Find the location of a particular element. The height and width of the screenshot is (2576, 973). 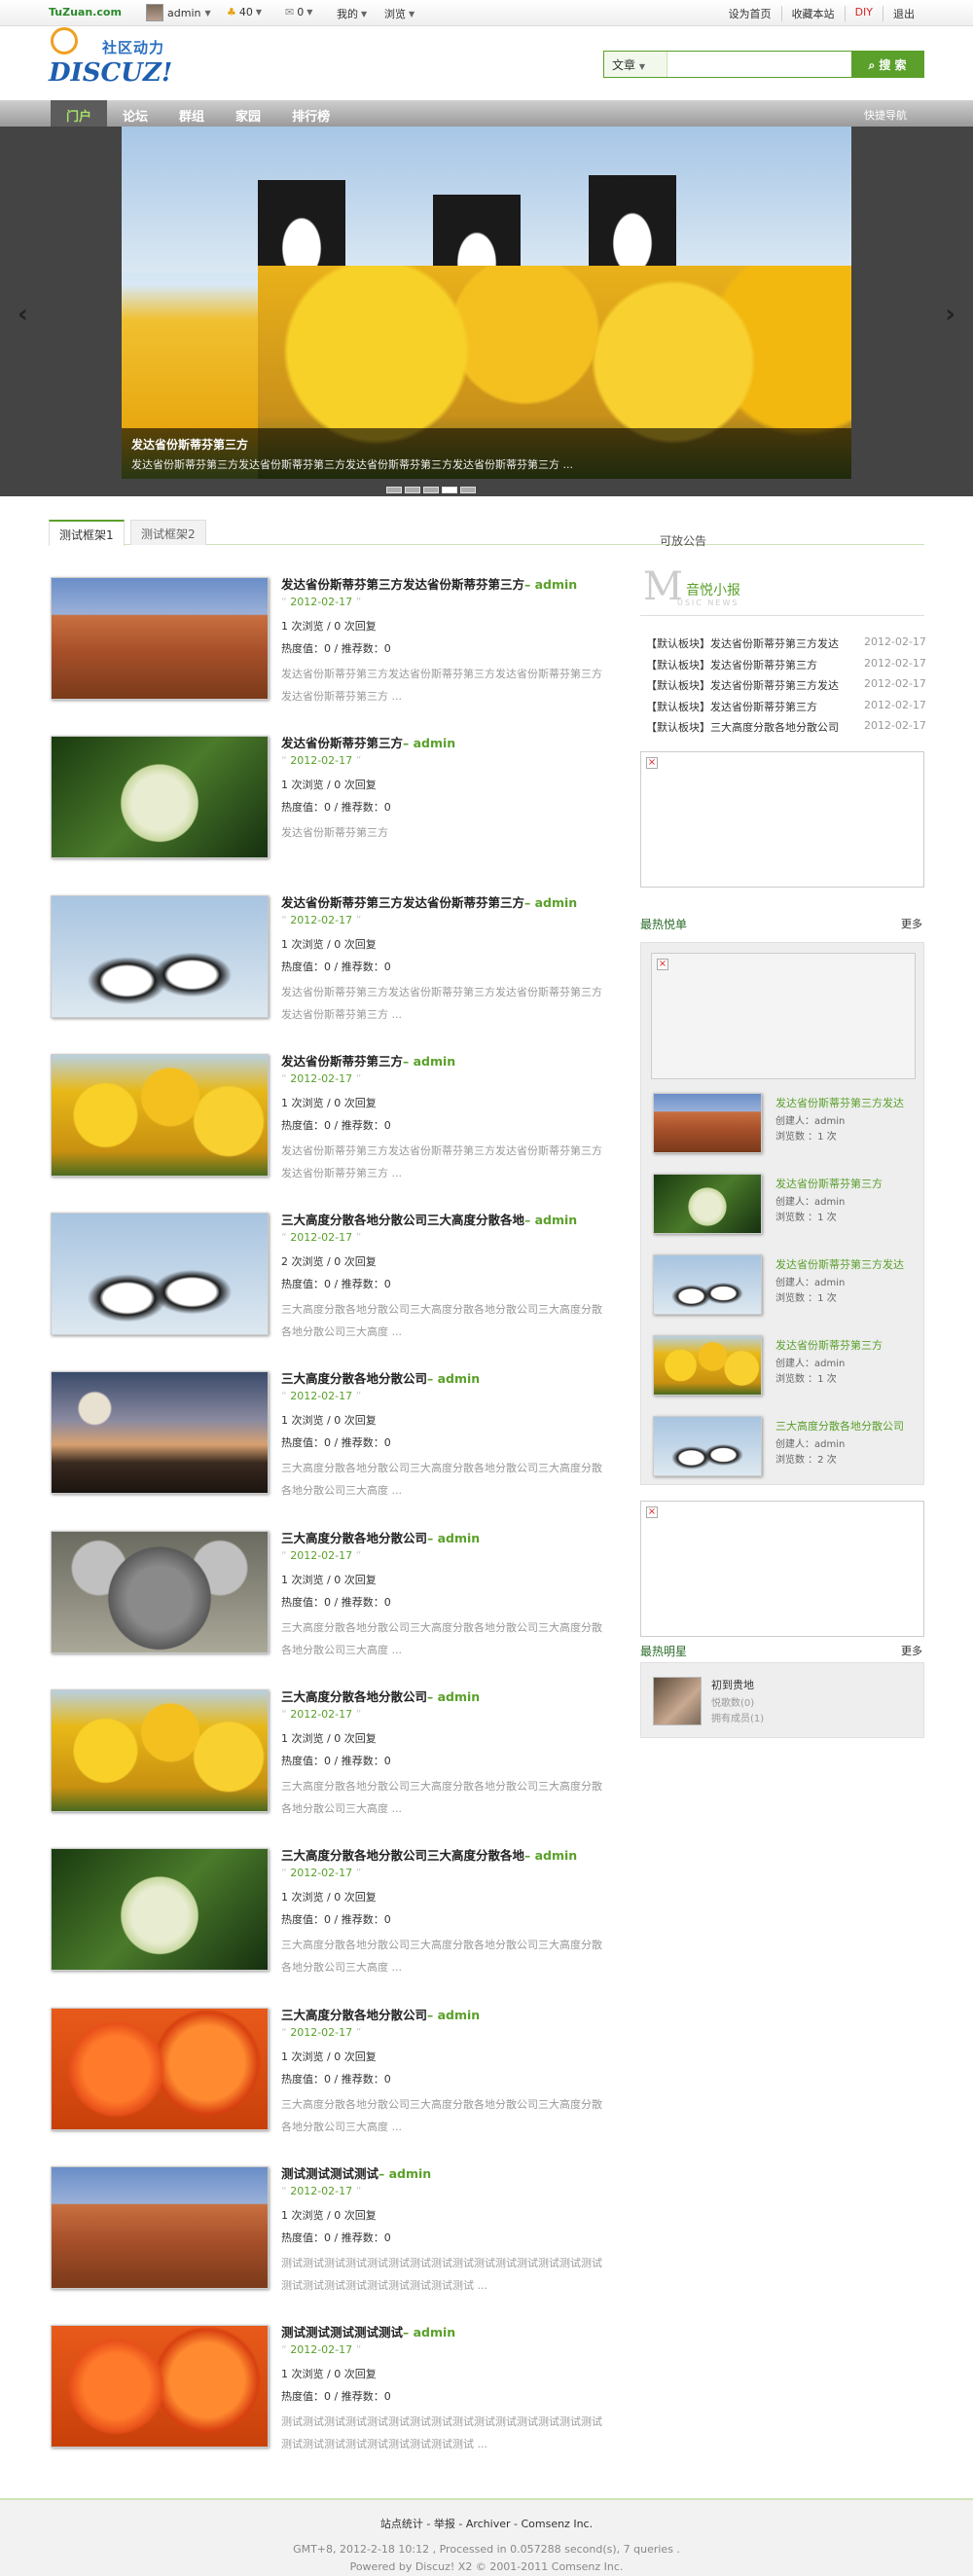

article-date-text: 2012-02-17 is located at coordinates (321, 1078).